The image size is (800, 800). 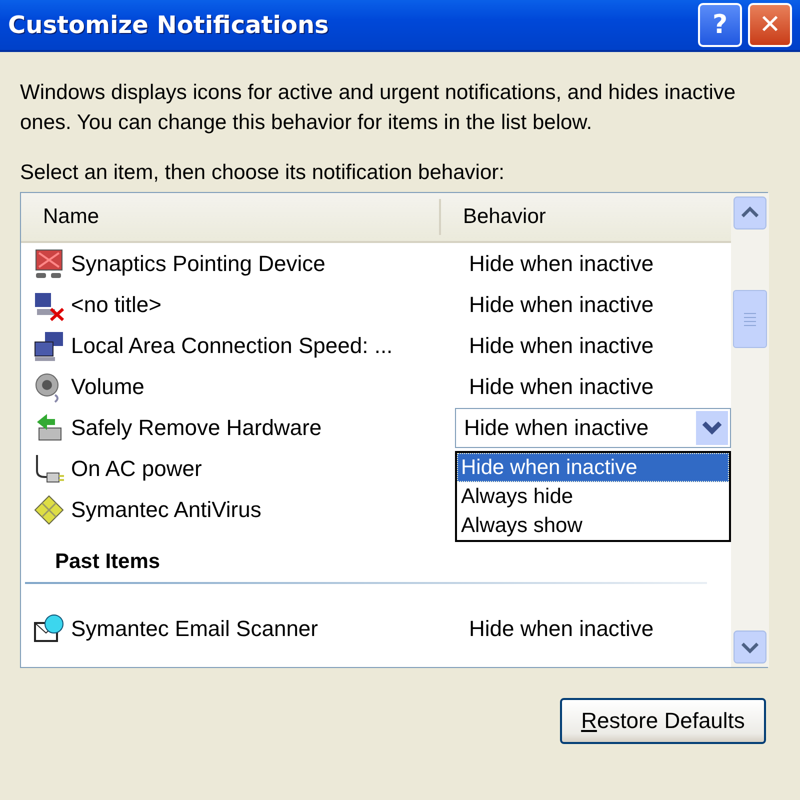 I want to click on scrollbar, so click(x=750, y=430).